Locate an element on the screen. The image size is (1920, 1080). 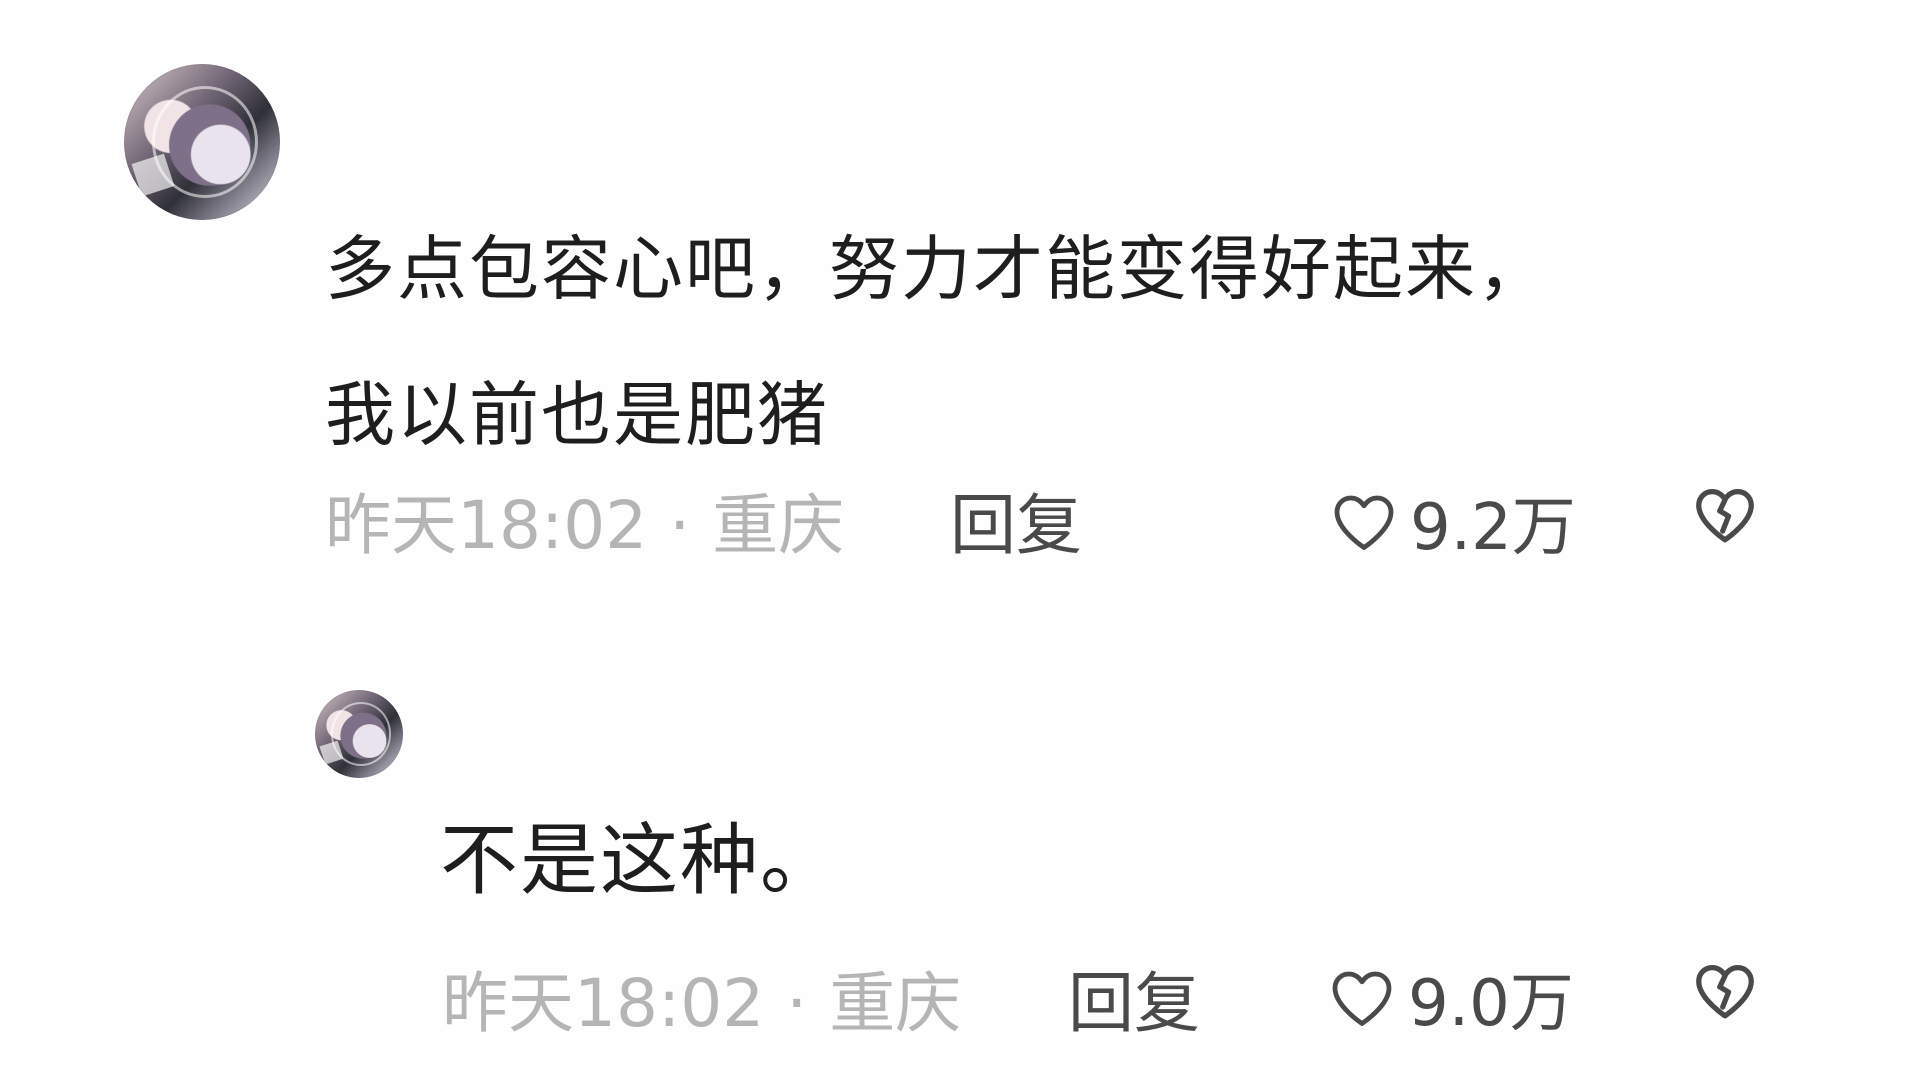
comment-text-line: 多点包容心吧，努力才能变得好起来， is located at coordinates (937, 269).